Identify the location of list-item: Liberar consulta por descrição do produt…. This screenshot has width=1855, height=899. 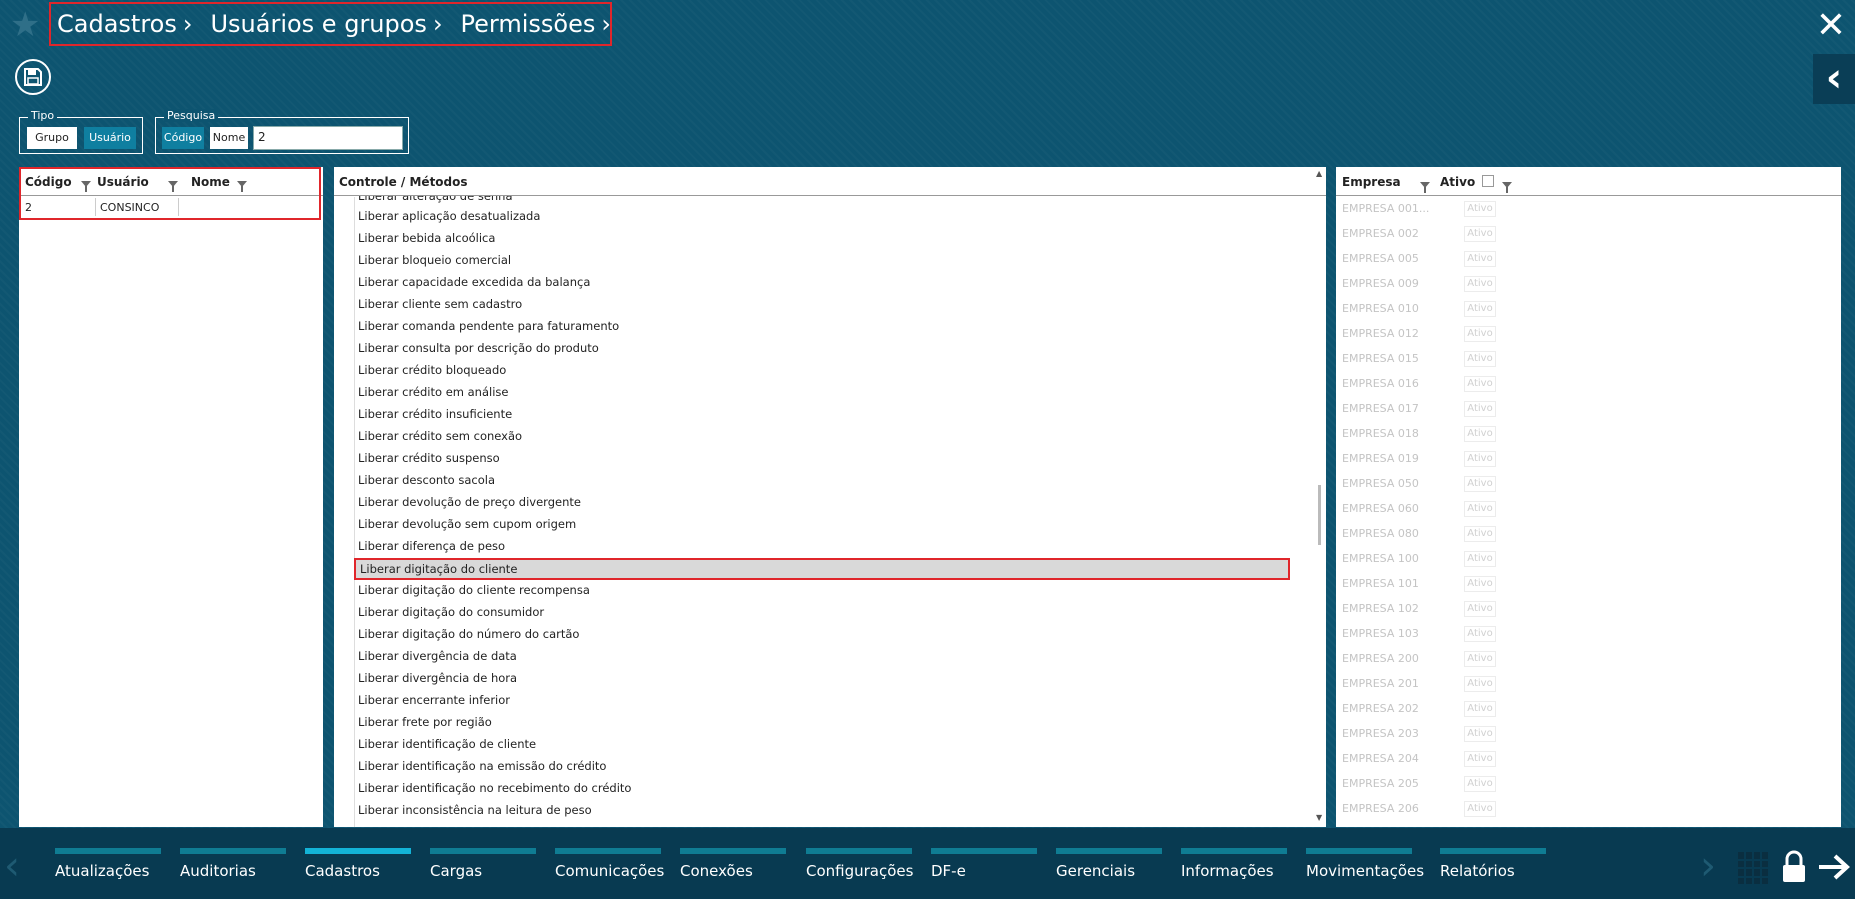
(478, 348).